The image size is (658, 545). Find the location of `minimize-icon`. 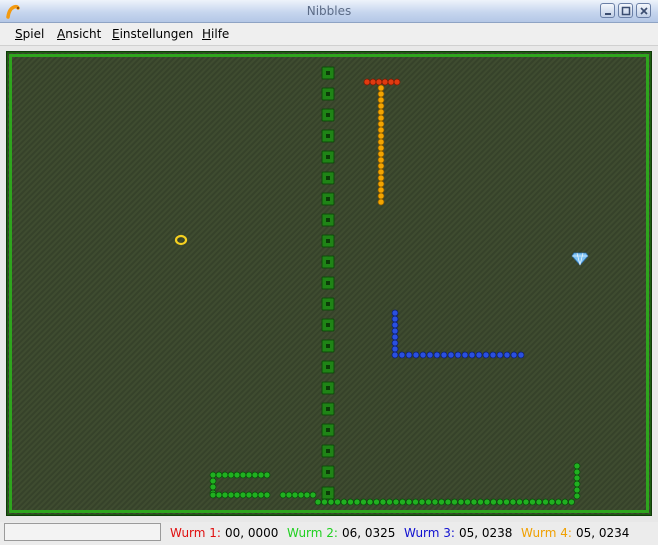

minimize-icon is located at coordinates (608, 14).